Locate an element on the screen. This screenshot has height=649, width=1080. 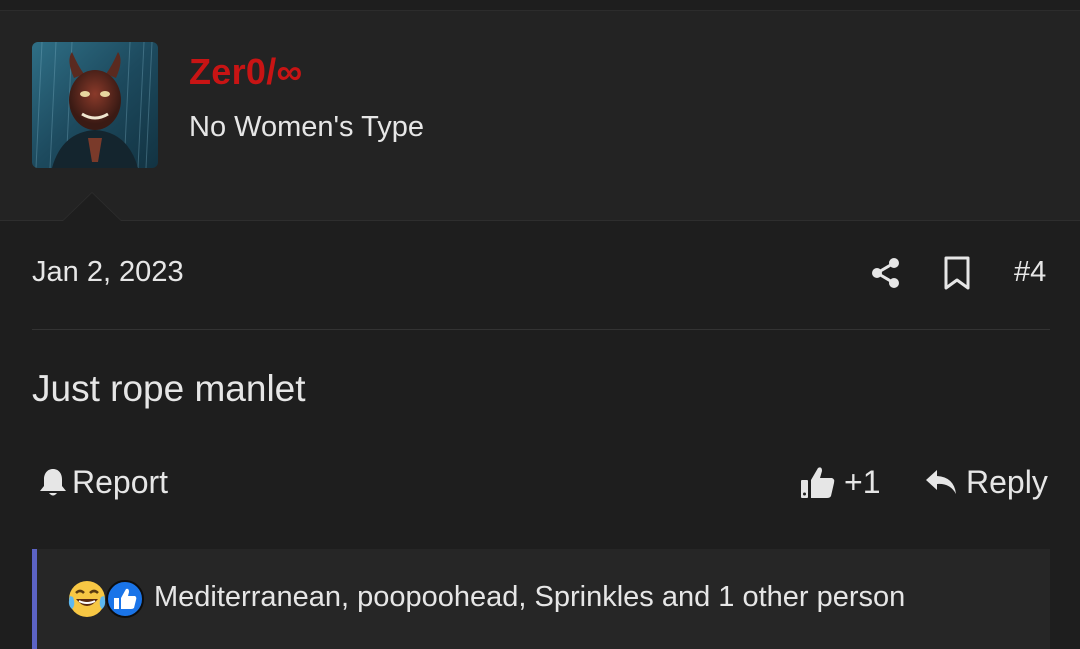
avatar-image is located at coordinates (95, 105).